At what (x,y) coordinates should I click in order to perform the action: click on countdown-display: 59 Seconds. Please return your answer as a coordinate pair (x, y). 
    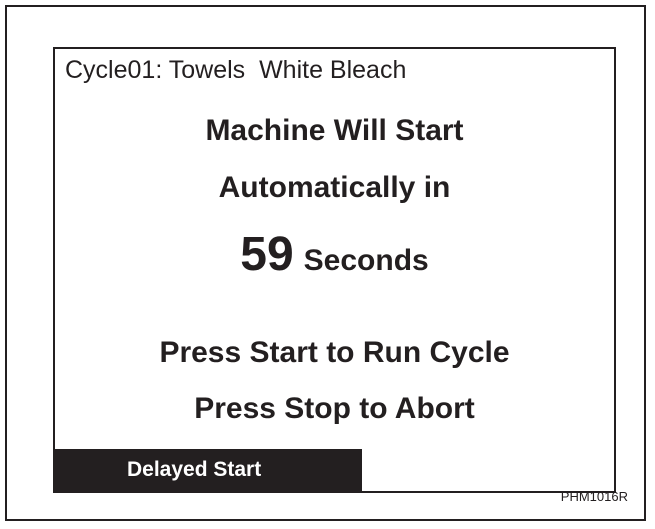
    Looking at the image, I should click on (334, 258).